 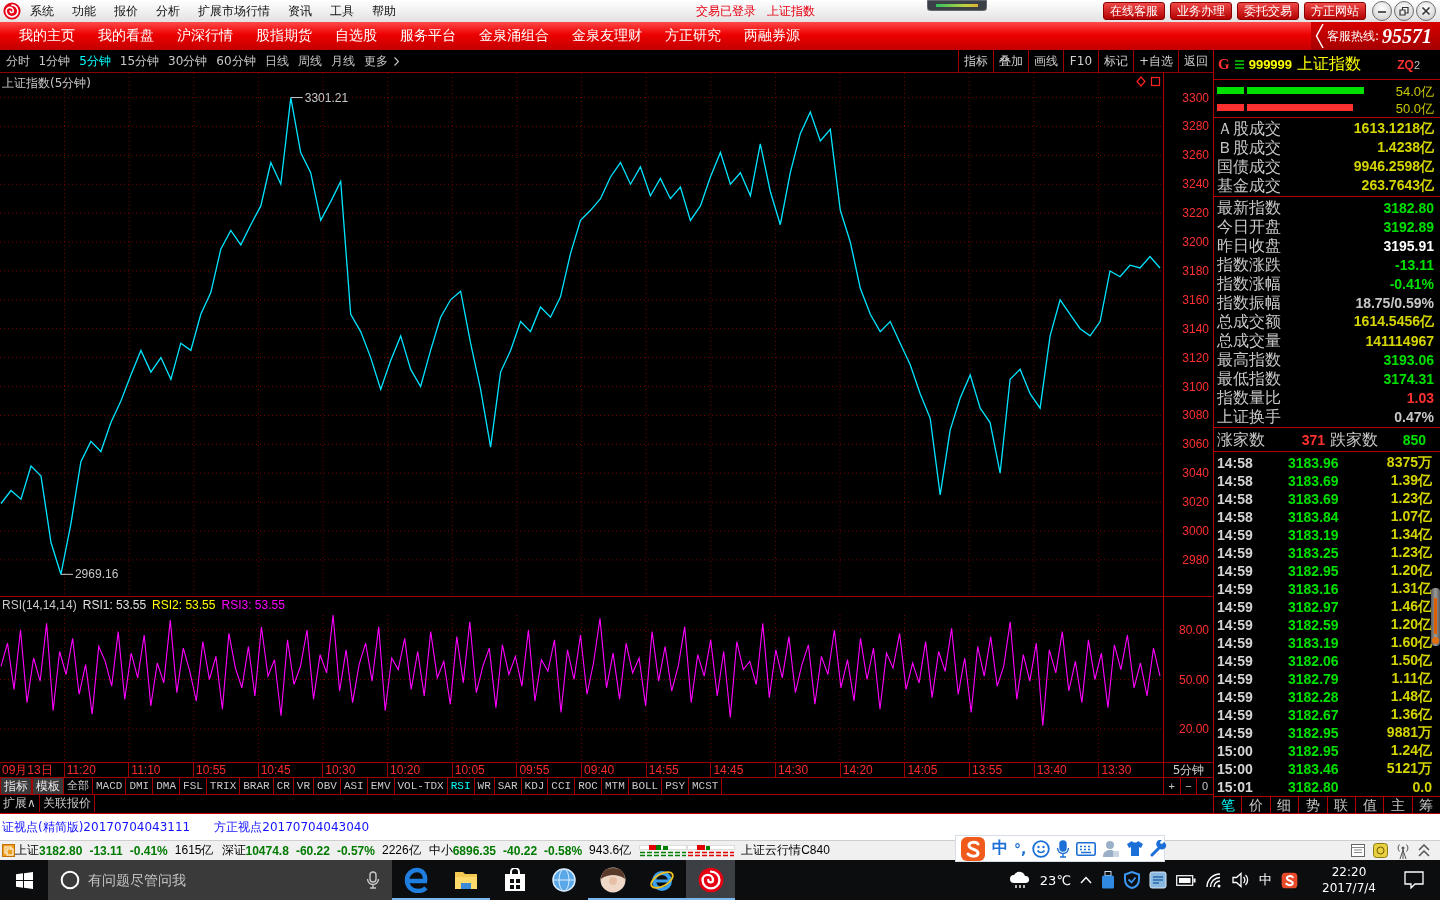 I want to click on indicator-tab: MACD, so click(x=110, y=786).